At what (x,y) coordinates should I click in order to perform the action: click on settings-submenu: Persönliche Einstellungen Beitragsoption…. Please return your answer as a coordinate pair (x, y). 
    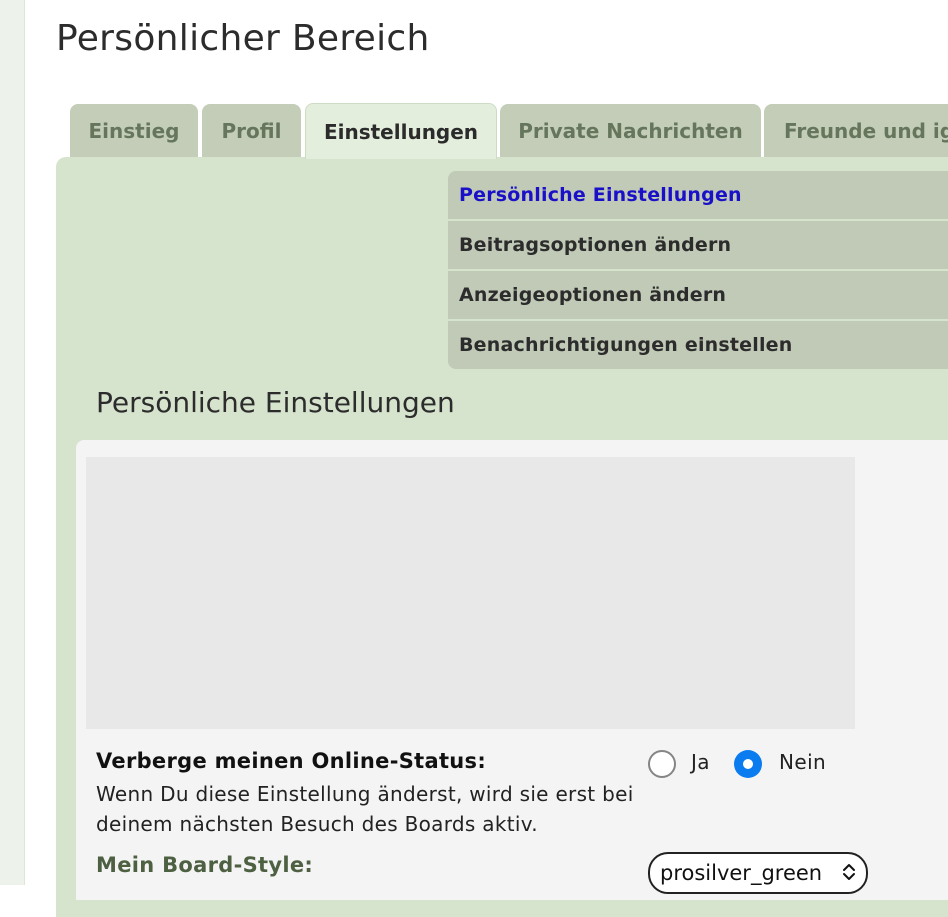
    Looking at the image, I should click on (698, 270).